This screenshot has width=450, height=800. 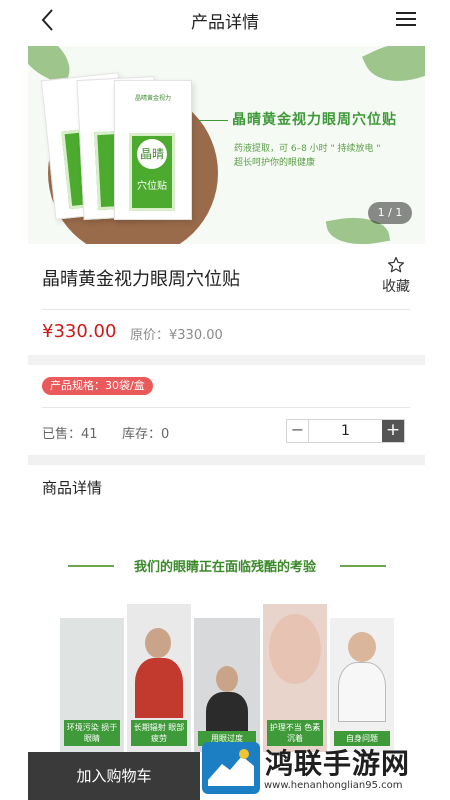 I want to click on quantity-stepper: − 1 +, so click(x=345, y=431).